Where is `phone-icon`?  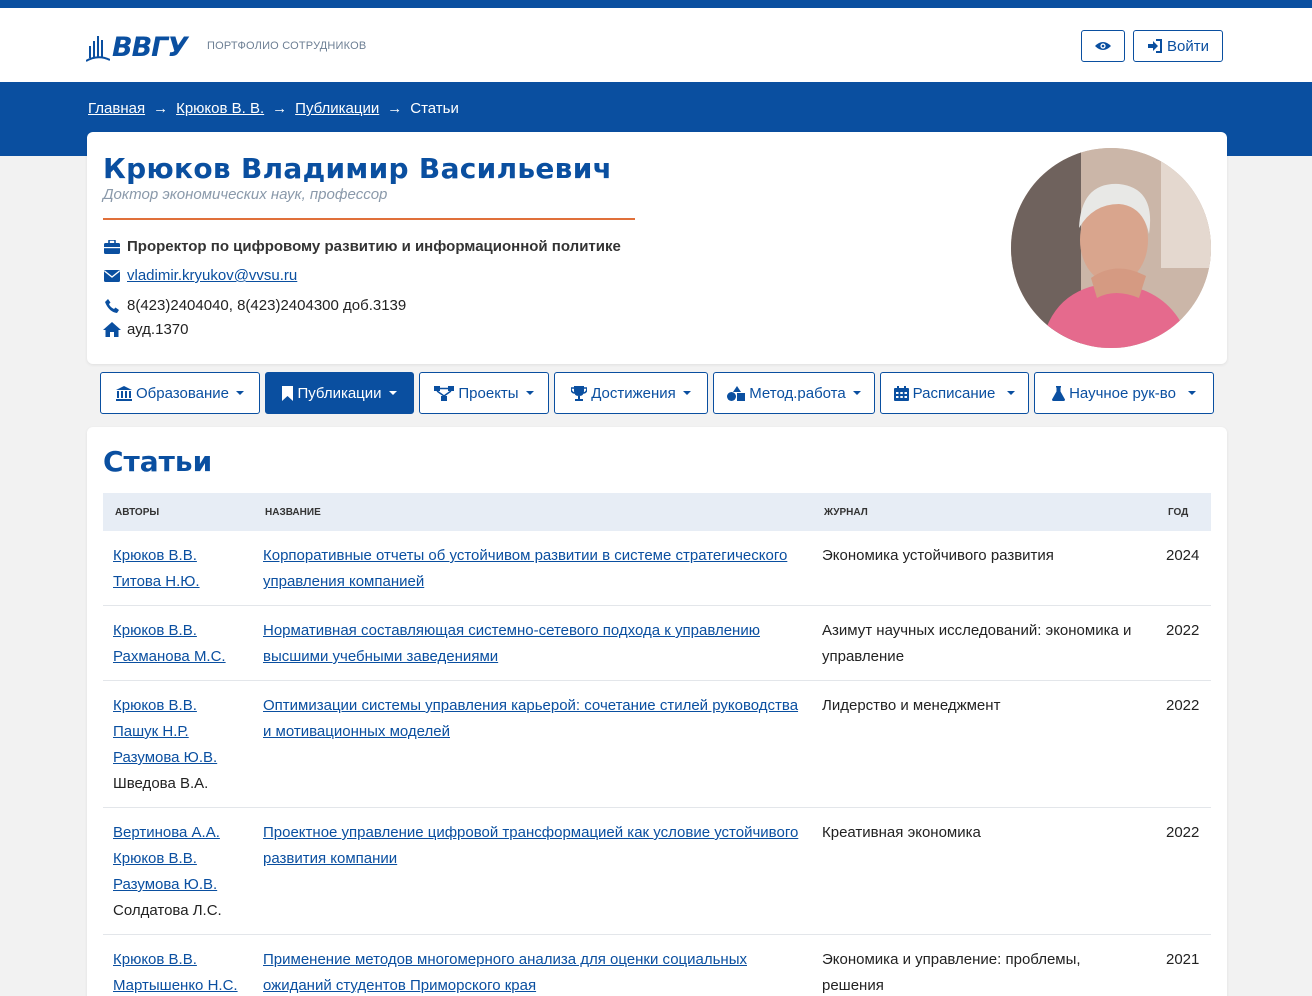 phone-icon is located at coordinates (112, 305).